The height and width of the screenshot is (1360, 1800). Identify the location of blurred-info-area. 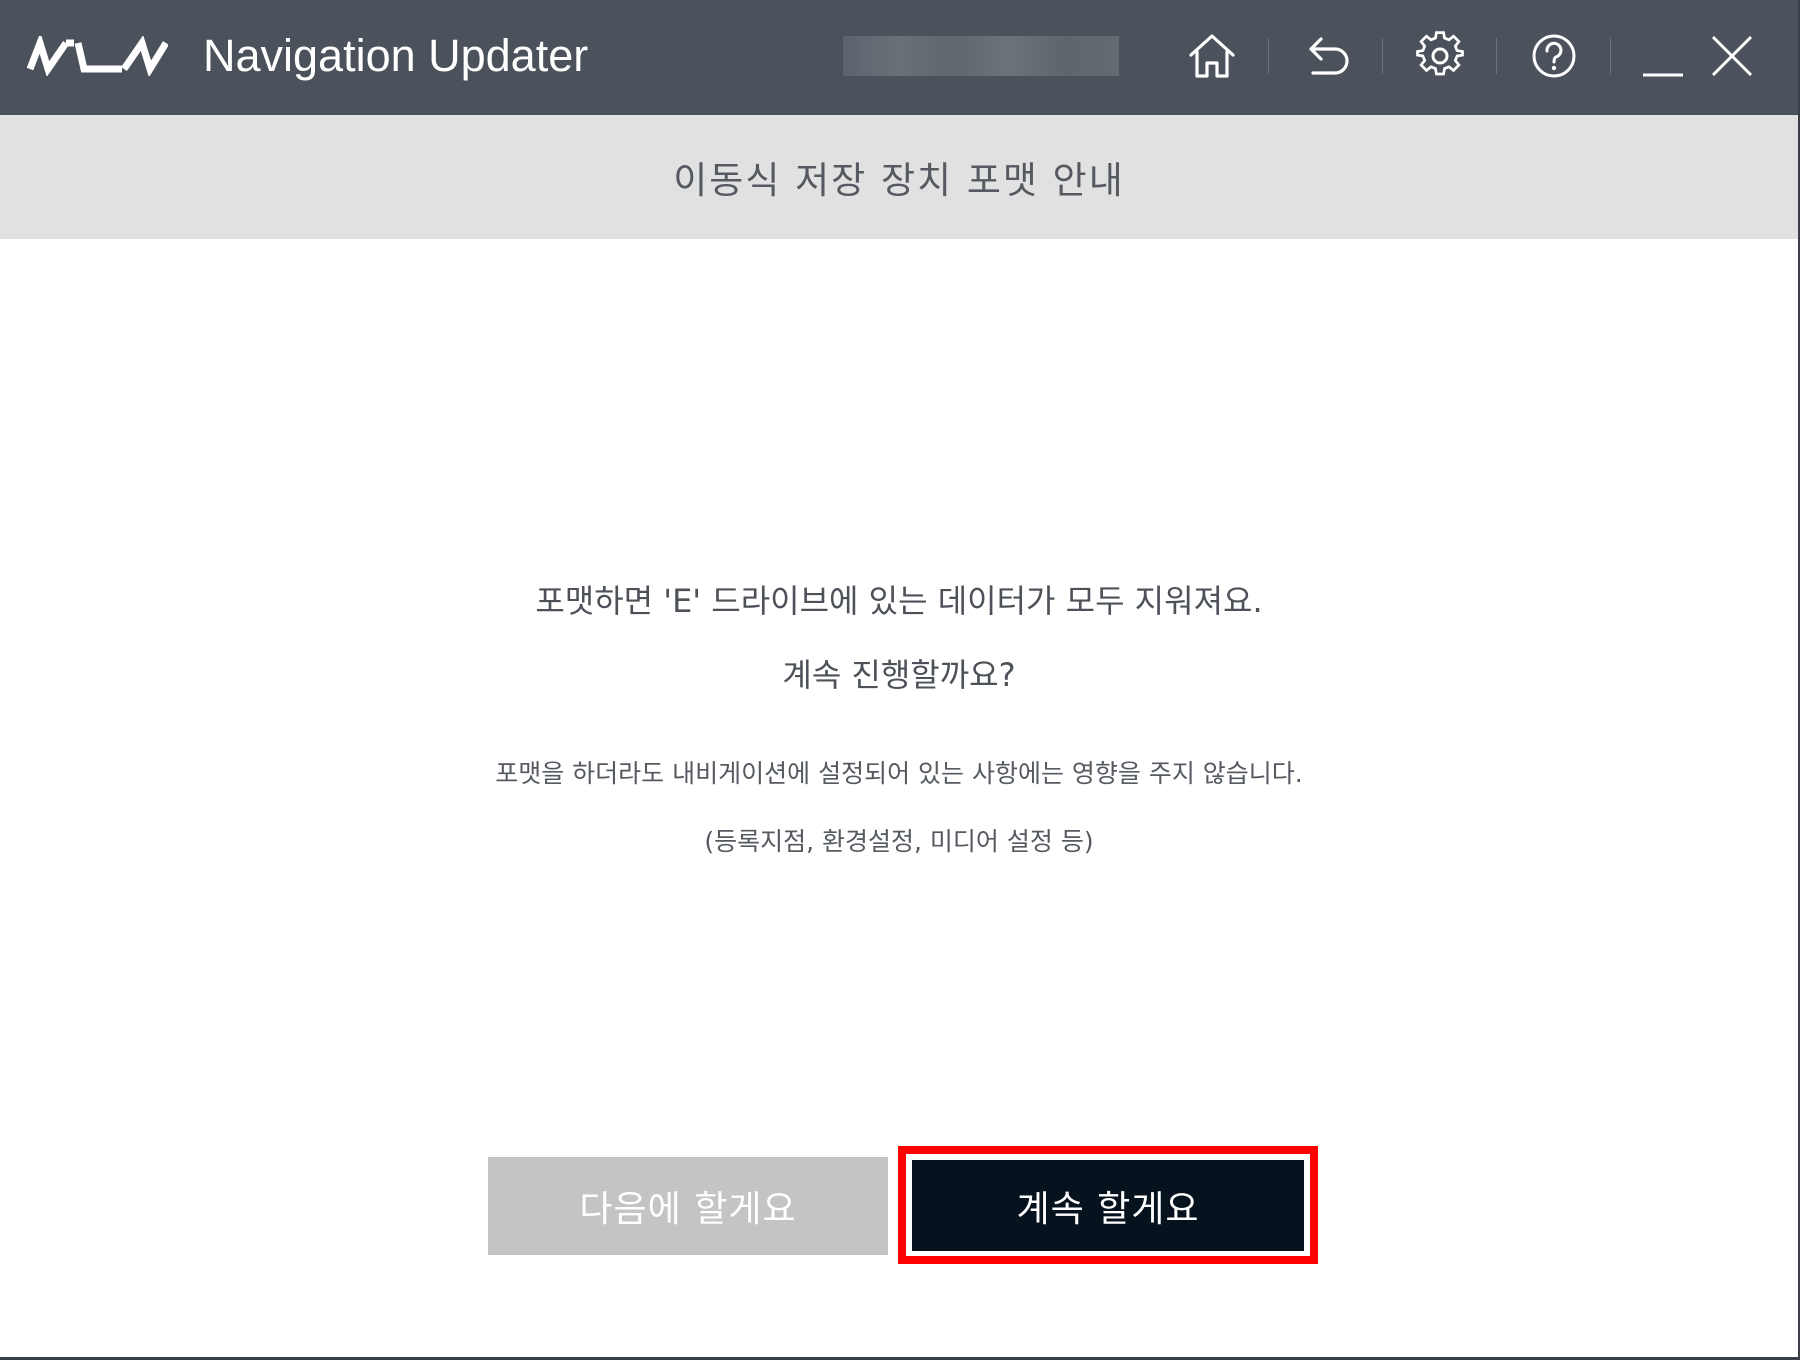
(981, 56).